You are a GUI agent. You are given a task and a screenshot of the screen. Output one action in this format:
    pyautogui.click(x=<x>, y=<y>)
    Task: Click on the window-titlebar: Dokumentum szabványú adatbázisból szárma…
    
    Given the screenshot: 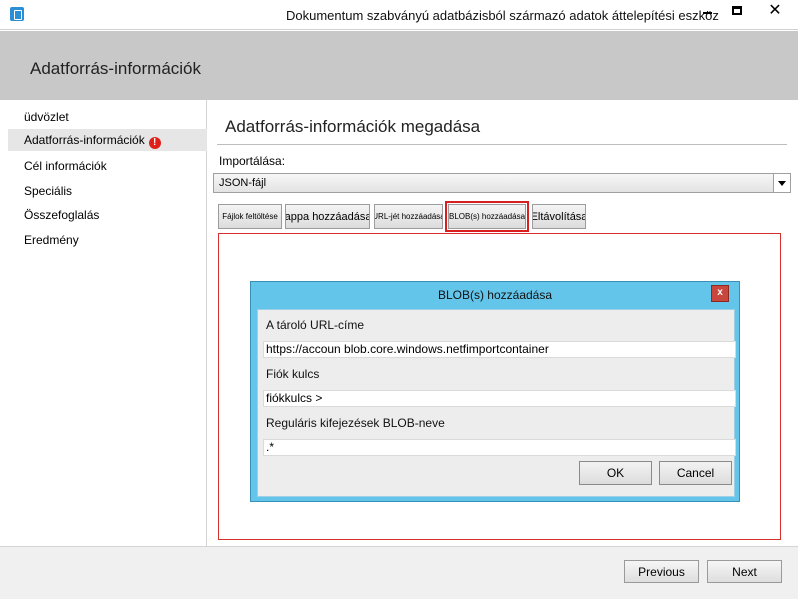 What is the action you would take?
    pyautogui.click(x=399, y=15)
    